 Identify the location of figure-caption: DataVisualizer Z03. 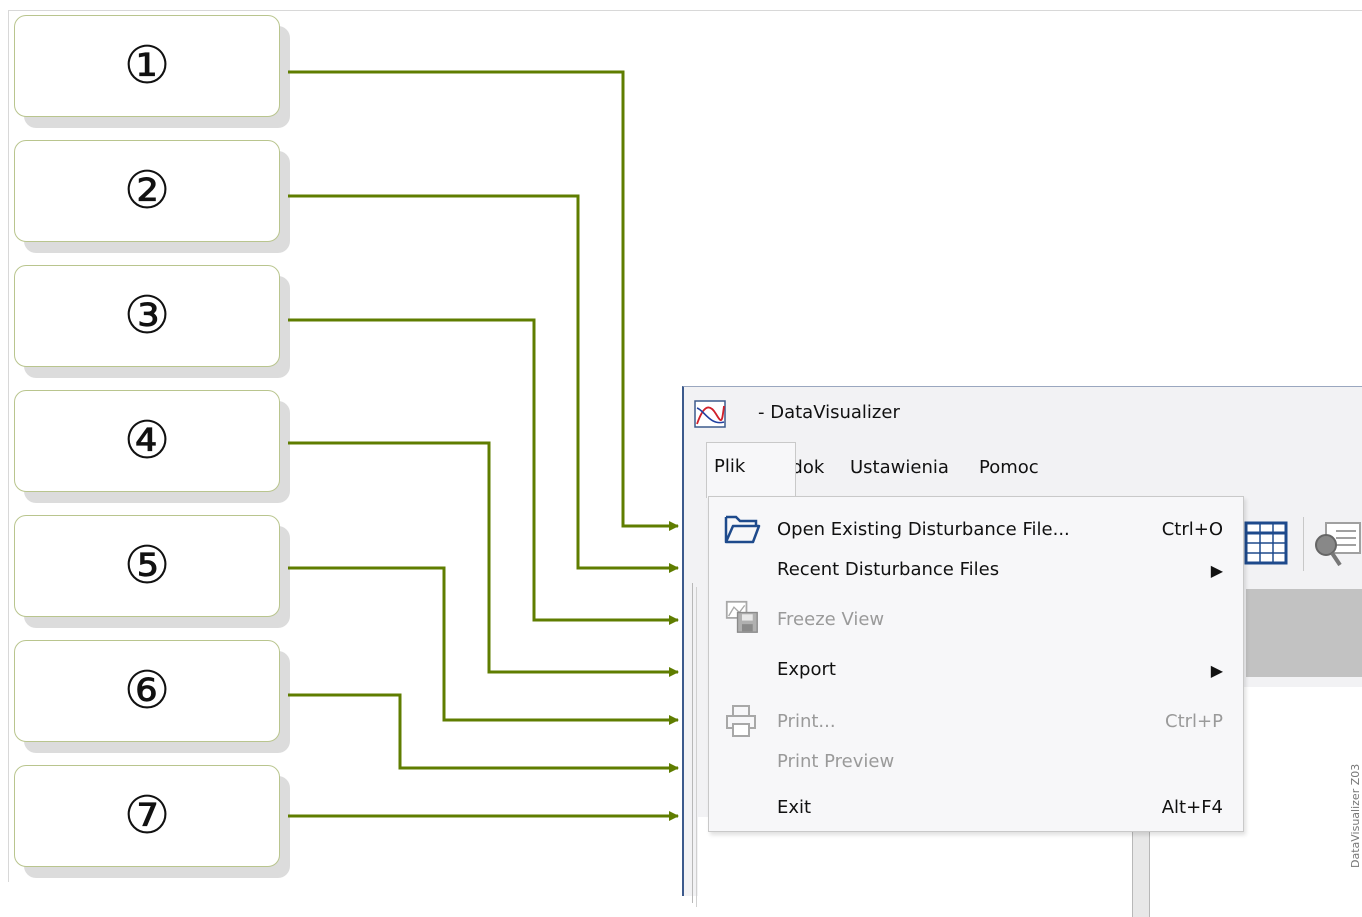
(1355, 815).